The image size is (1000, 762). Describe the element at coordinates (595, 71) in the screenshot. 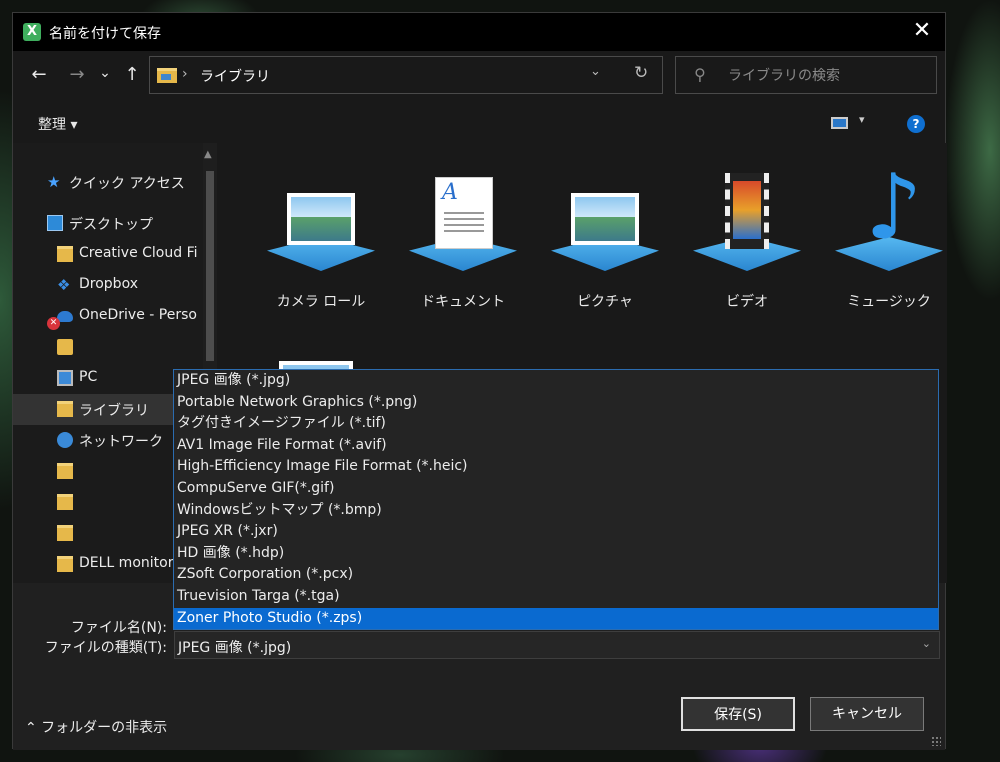

I see `address-dropdown-icon: ⌄` at that location.